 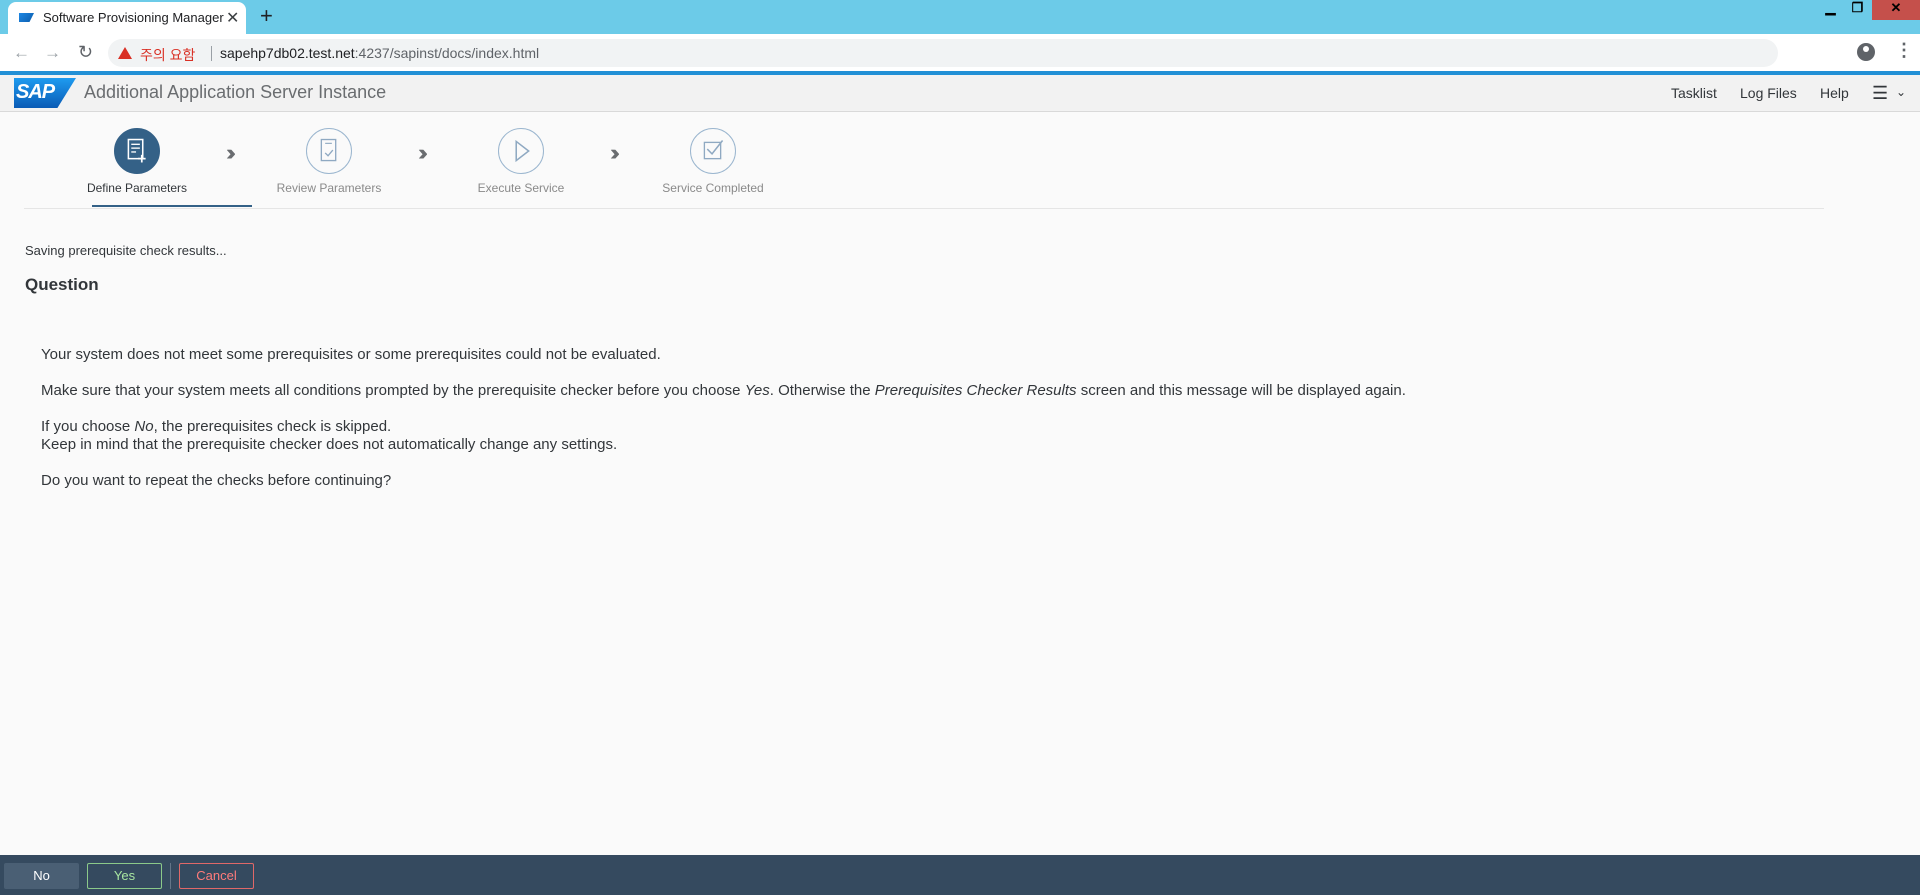 What do you see at coordinates (1901, 92) in the screenshot?
I see `chevron-down-icon: ⌄` at bounding box center [1901, 92].